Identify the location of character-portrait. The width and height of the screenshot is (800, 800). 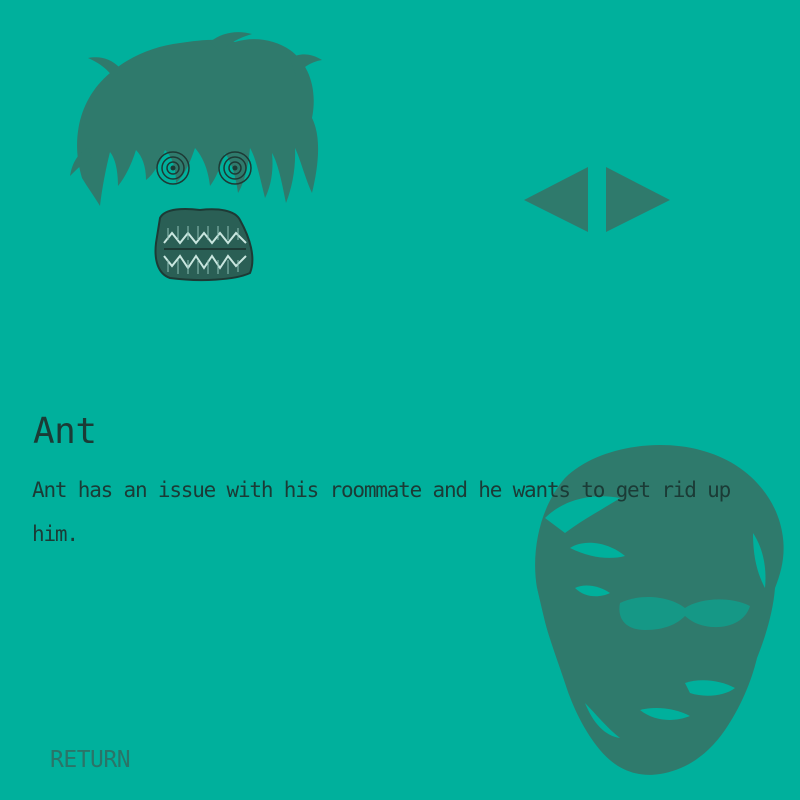
(196, 157).